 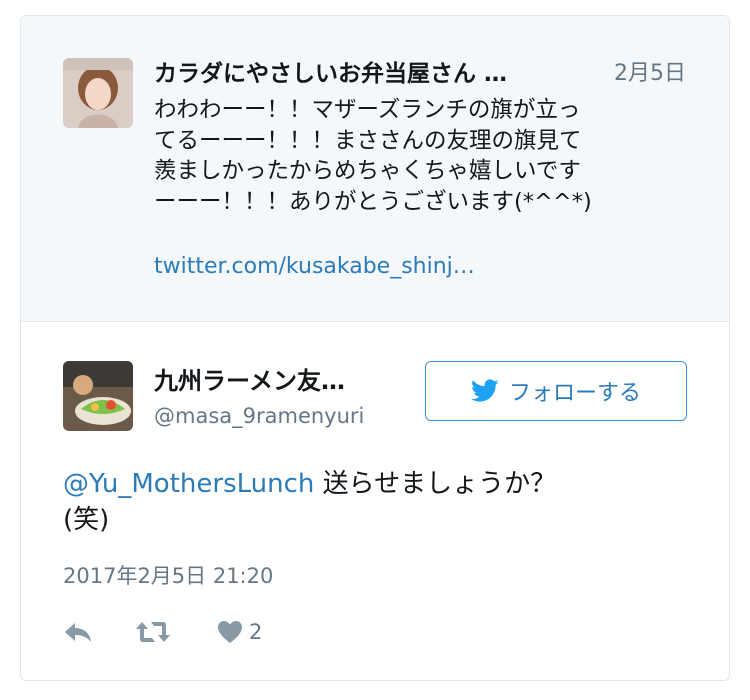 What do you see at coordinates (650, 74) in the screenshot?
I see `quoted-date: 2月5日` at bounding box center [650, 74].